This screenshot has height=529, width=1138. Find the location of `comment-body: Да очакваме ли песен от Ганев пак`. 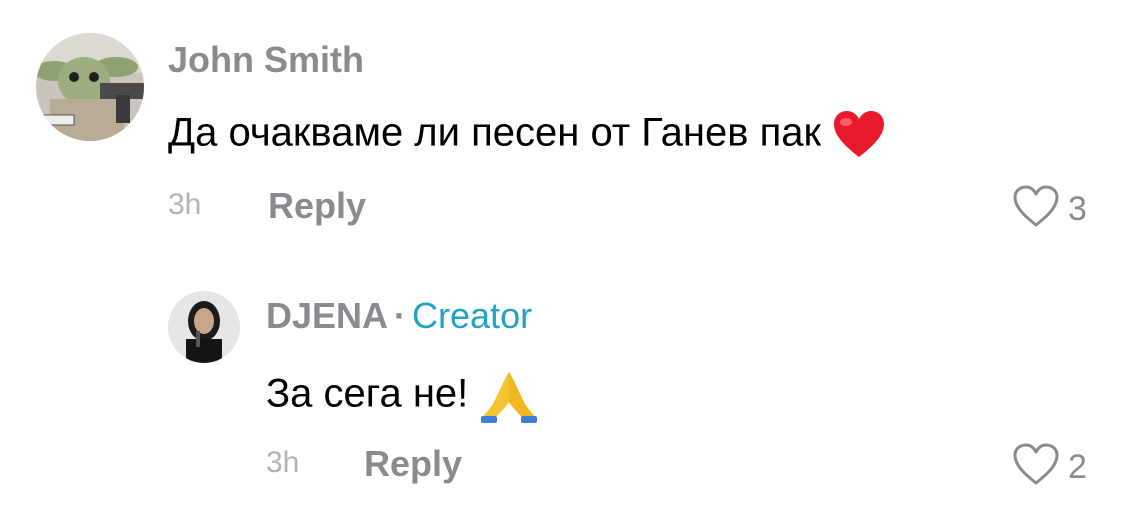

comment-body: Да очакваме ли песен от Ганев пак is located at coordinates (495, 132).